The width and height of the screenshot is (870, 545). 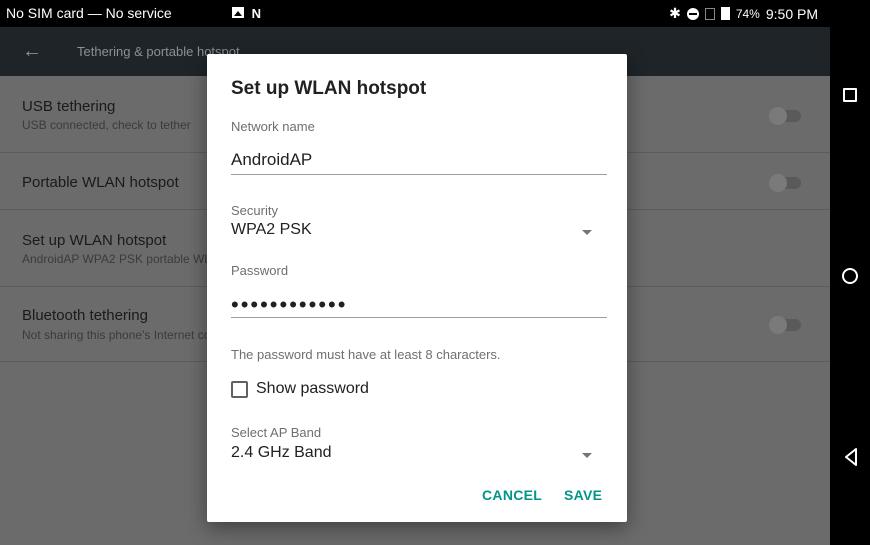 What do you see at coordinates (415, 13) in the screenshot?
I see `status-bar: No SIM card — No service N ✱ 74% 9:50 PM` at bounding box center [415, 13].